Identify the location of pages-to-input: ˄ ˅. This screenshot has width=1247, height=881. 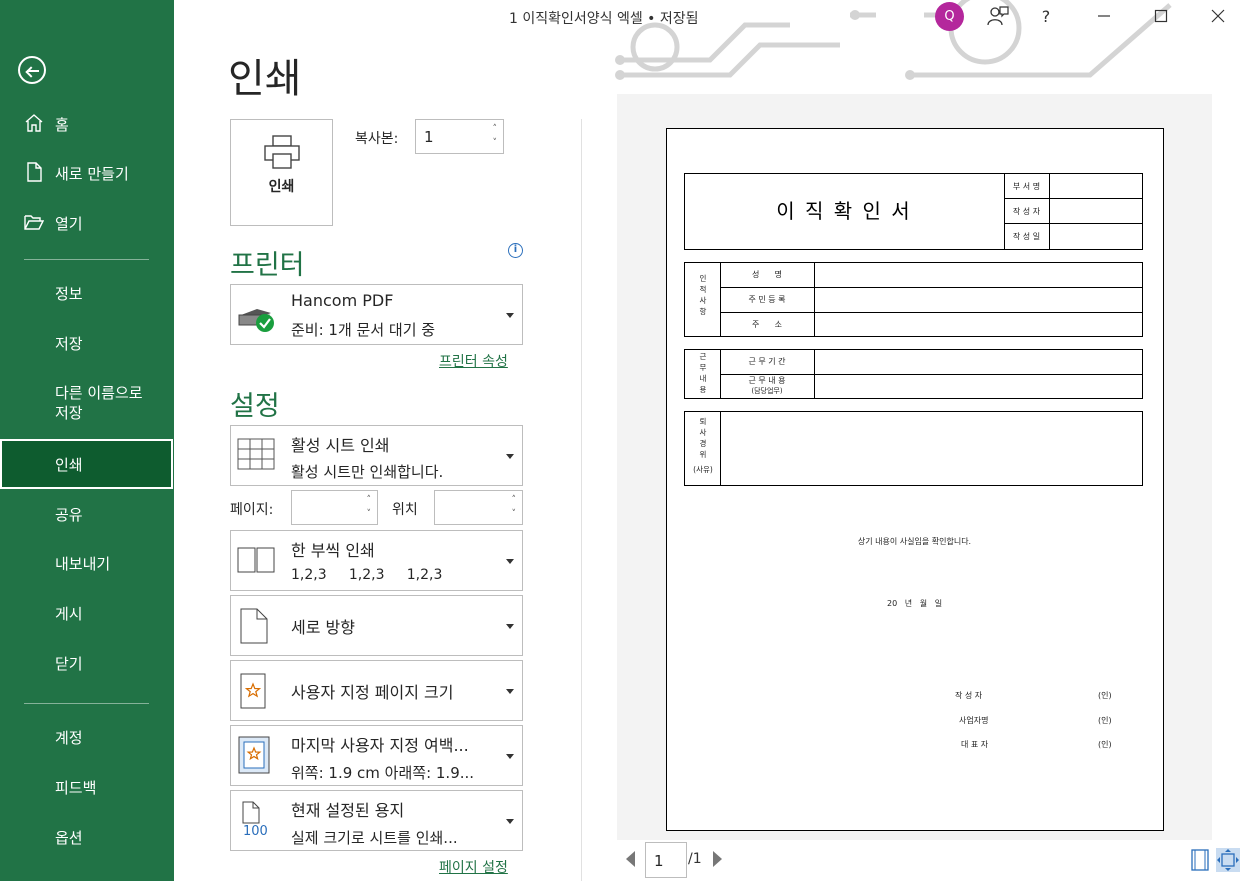
(478, 507).